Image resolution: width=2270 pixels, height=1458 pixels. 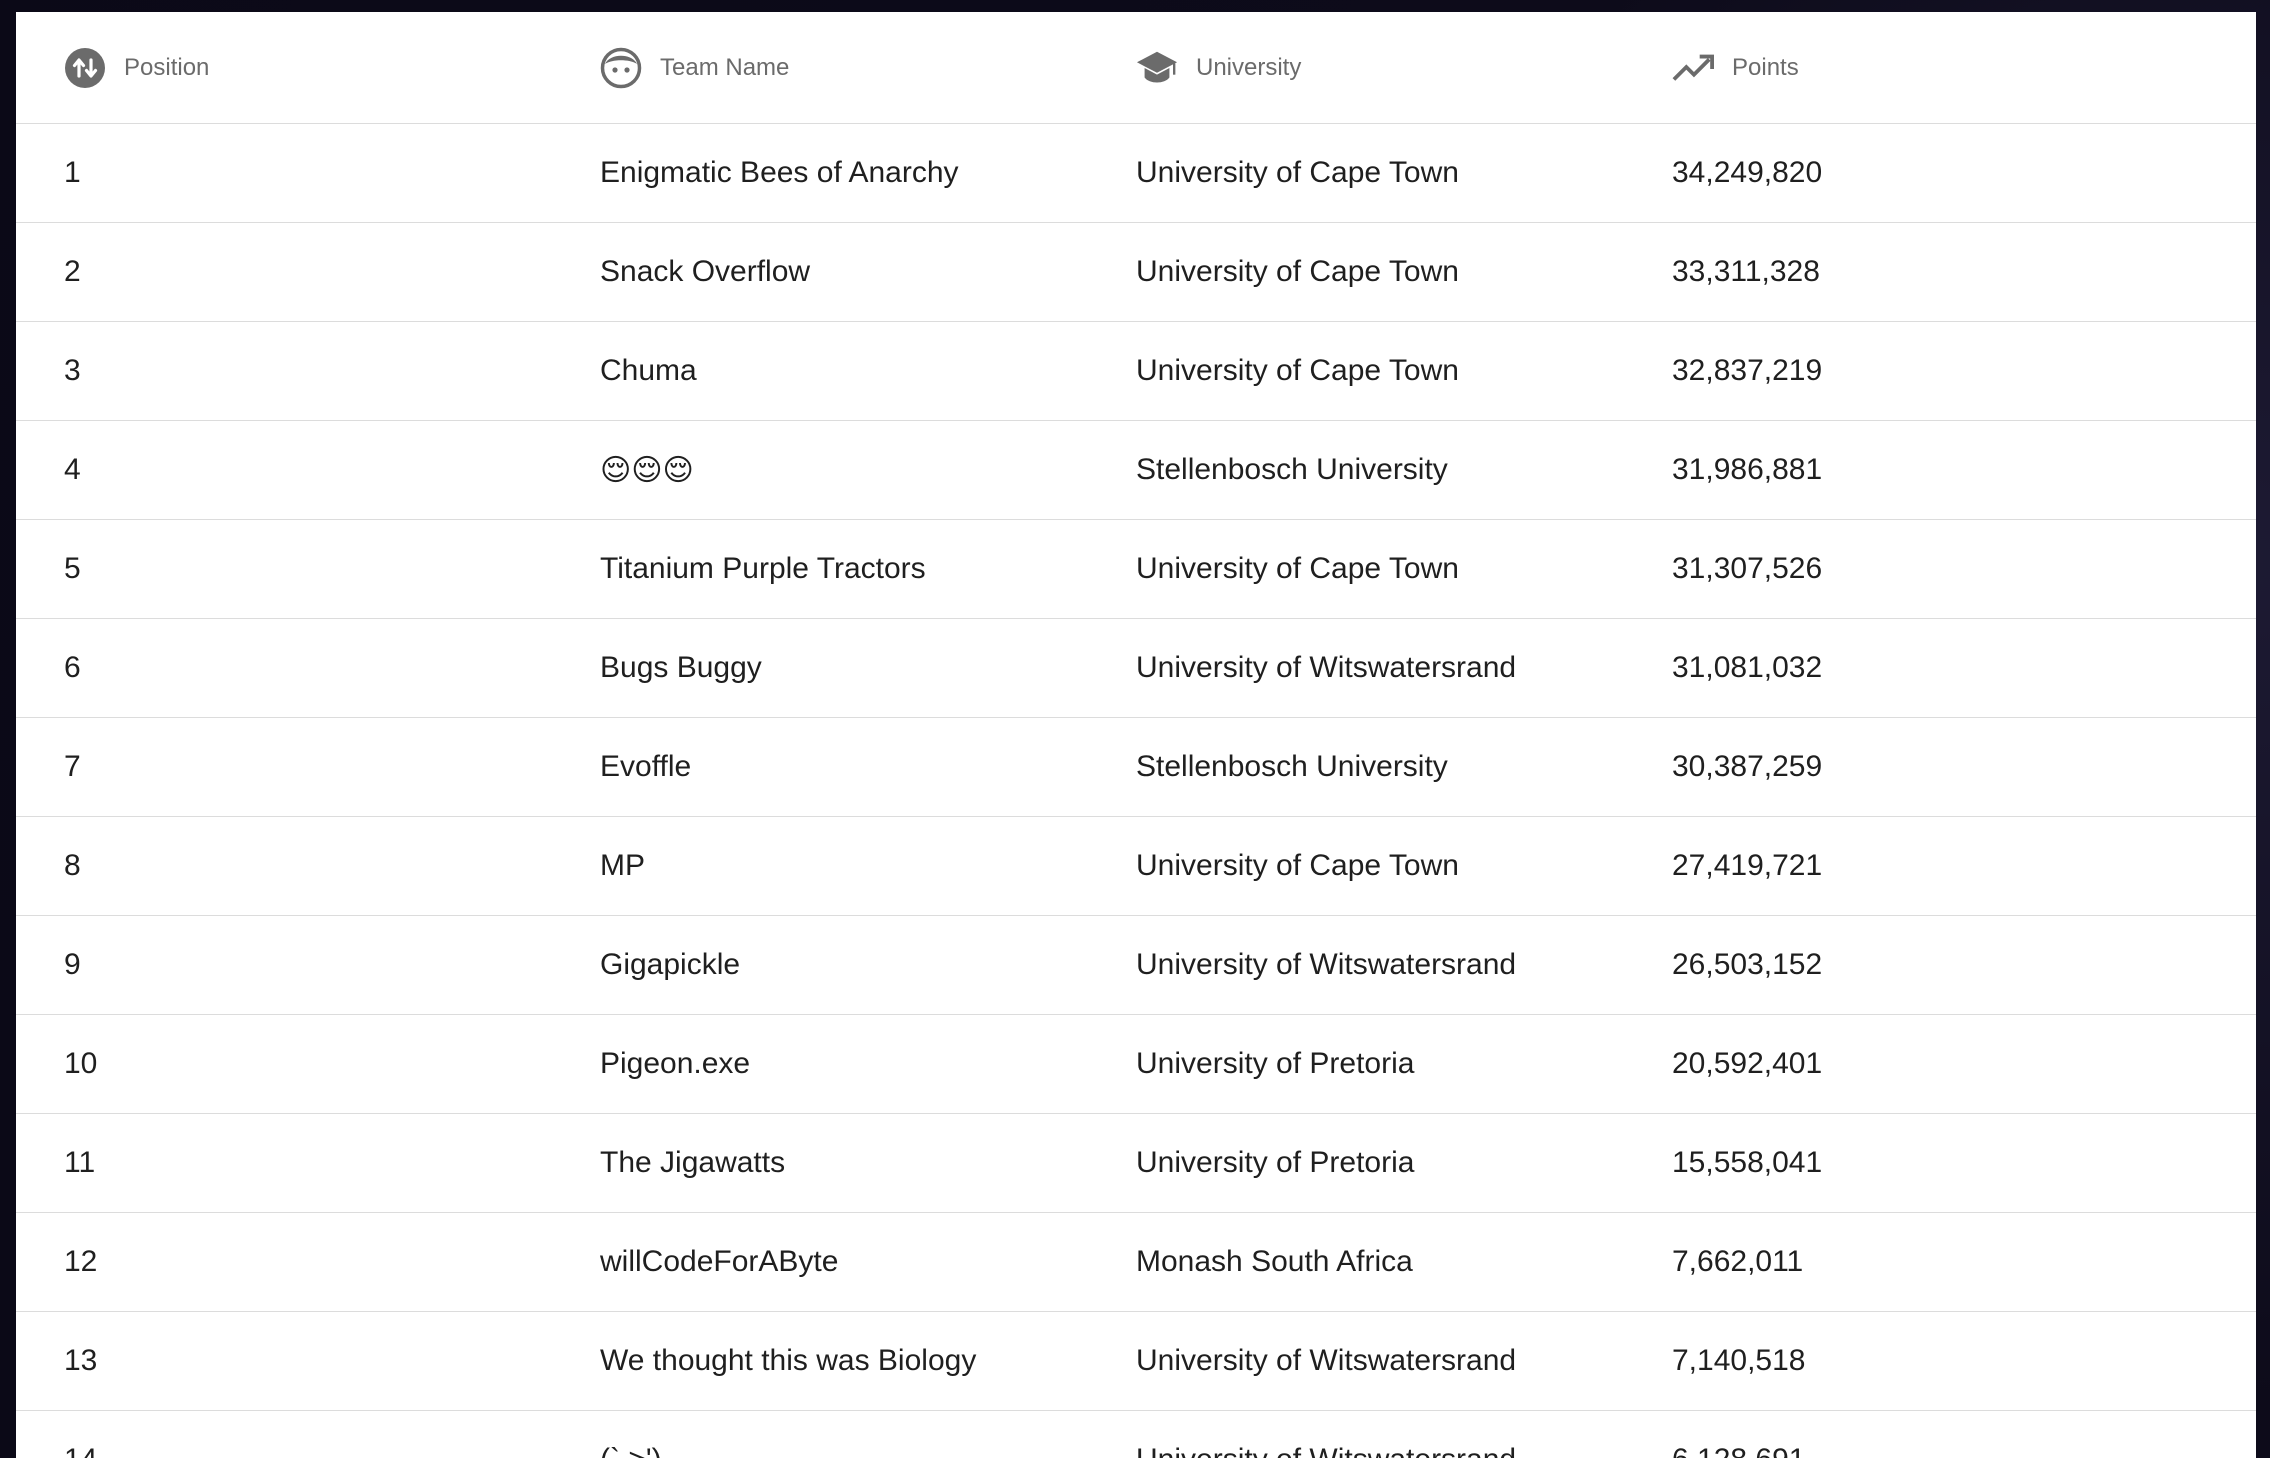 I want to click on points-cell: 7,662,011, so click(x=1738, y=1261).